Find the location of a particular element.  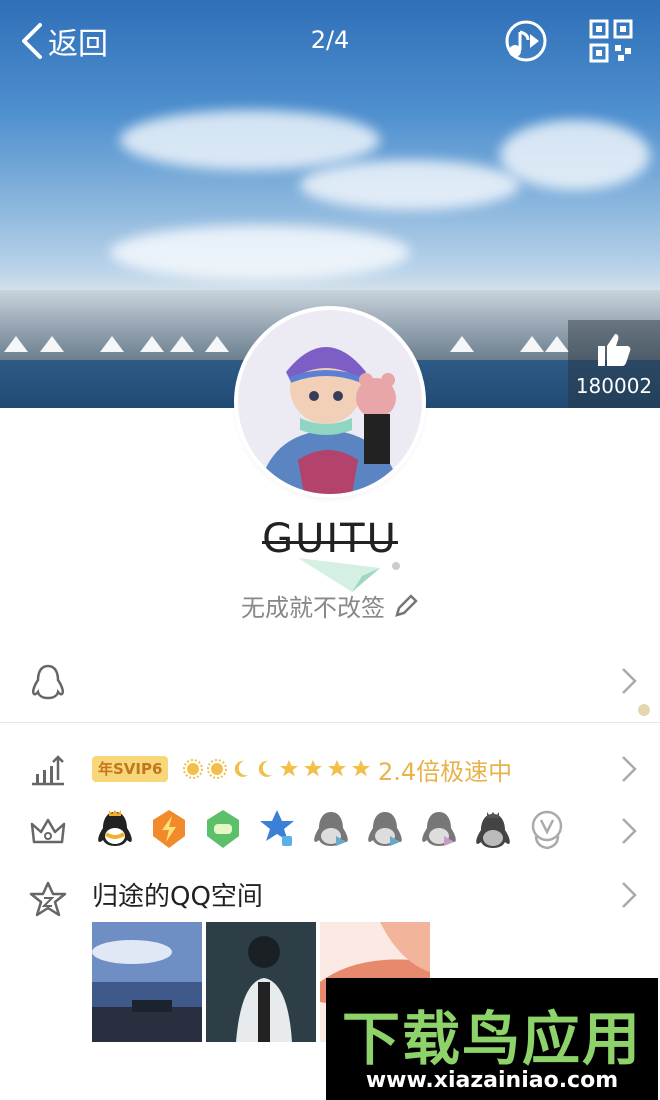

vip-level-row: 年SVIP6 2.4倍极速中 is located at coordinates (330, 770).